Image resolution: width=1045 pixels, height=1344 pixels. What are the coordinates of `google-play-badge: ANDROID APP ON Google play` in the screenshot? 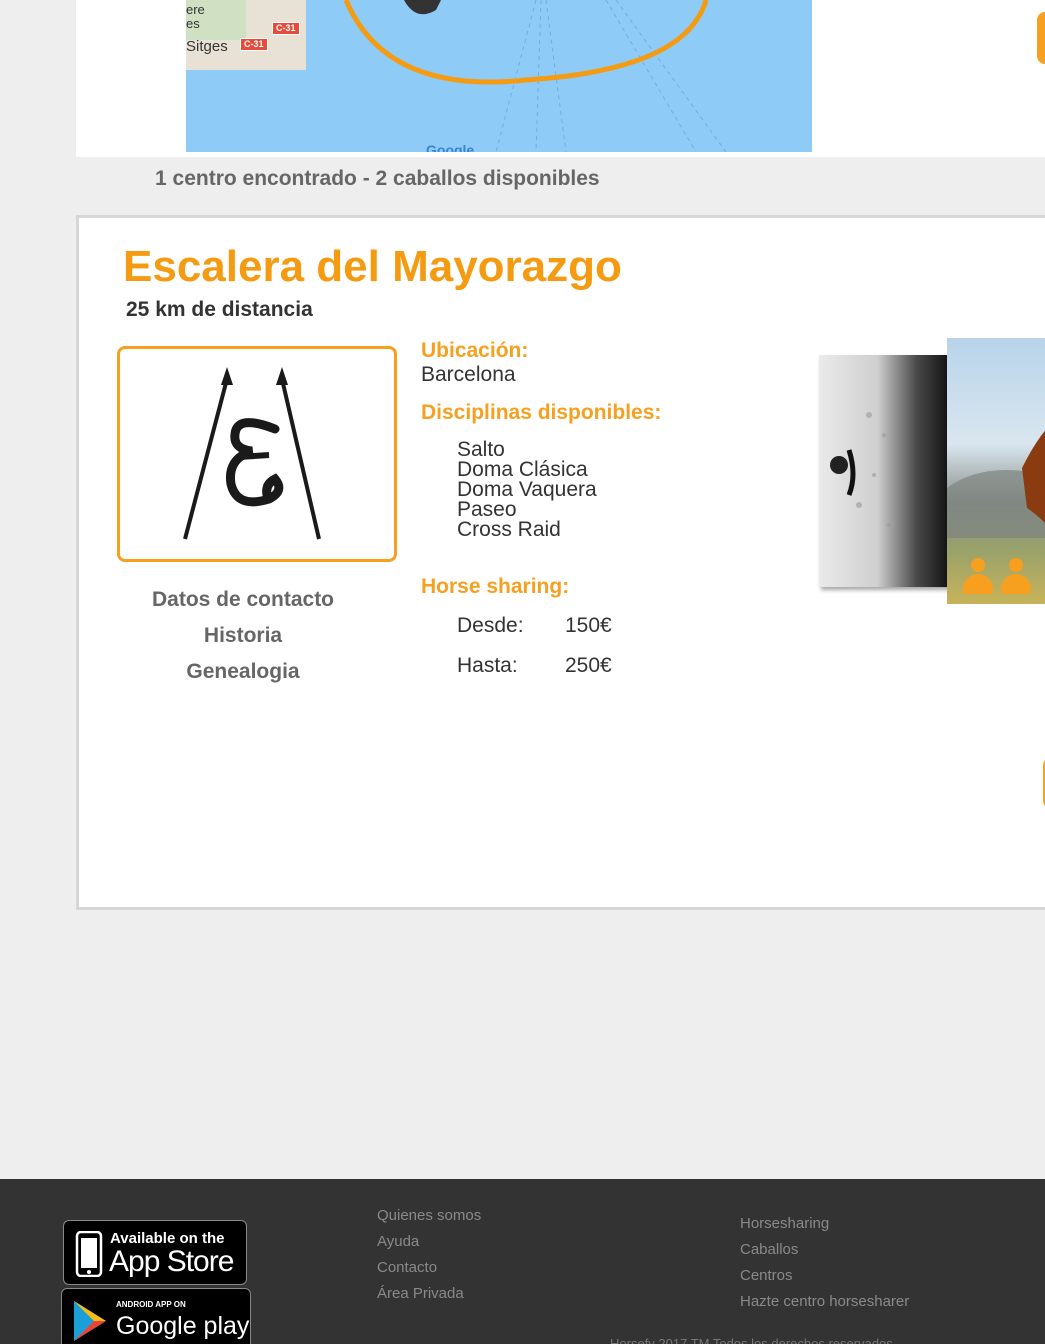 It's located at (156, 1316).